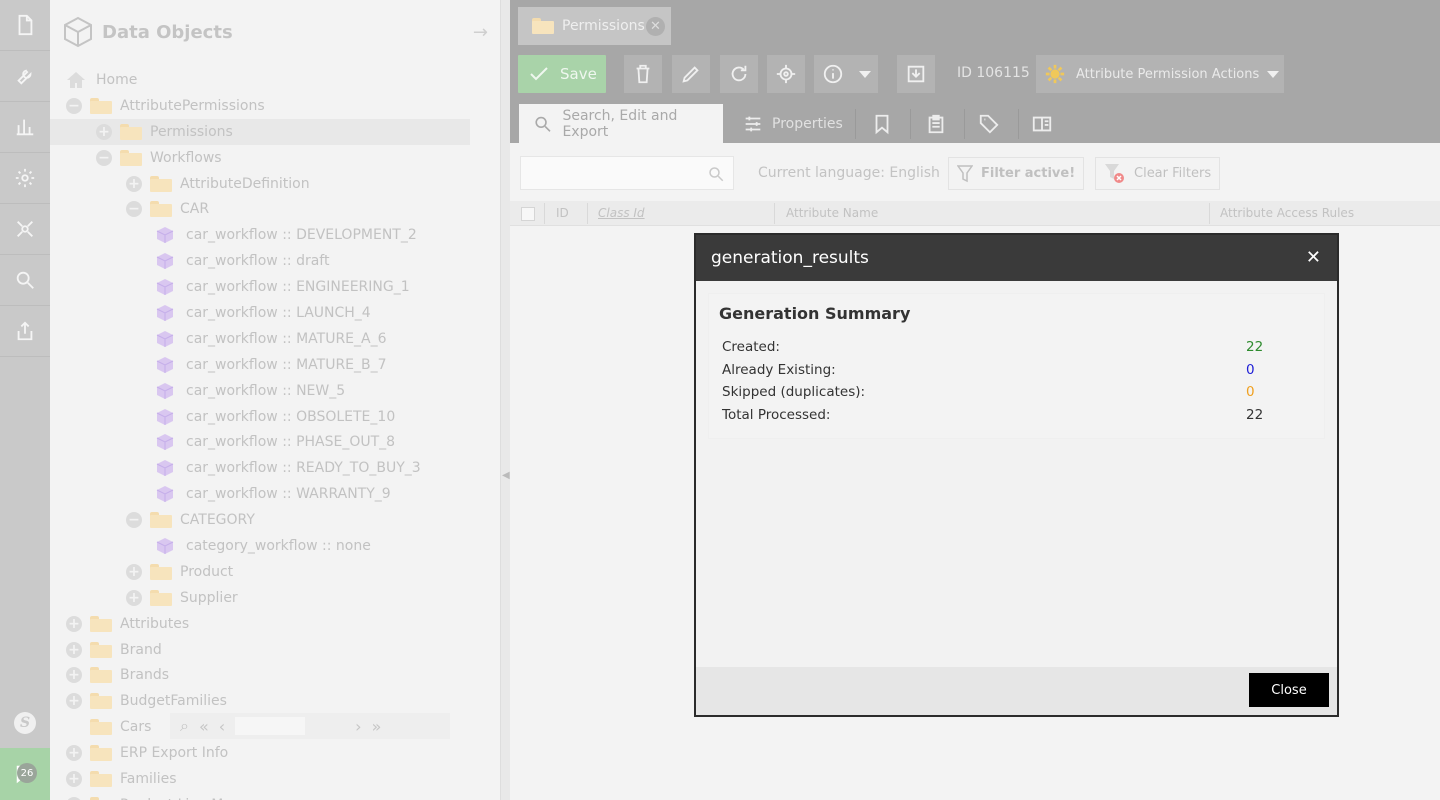 The width and height of the screenshot is (1440, 800). What do you see at coordinates (1042, 123) in the screenshot?
I see `tab-preview` at bounding box center [1042, 123].